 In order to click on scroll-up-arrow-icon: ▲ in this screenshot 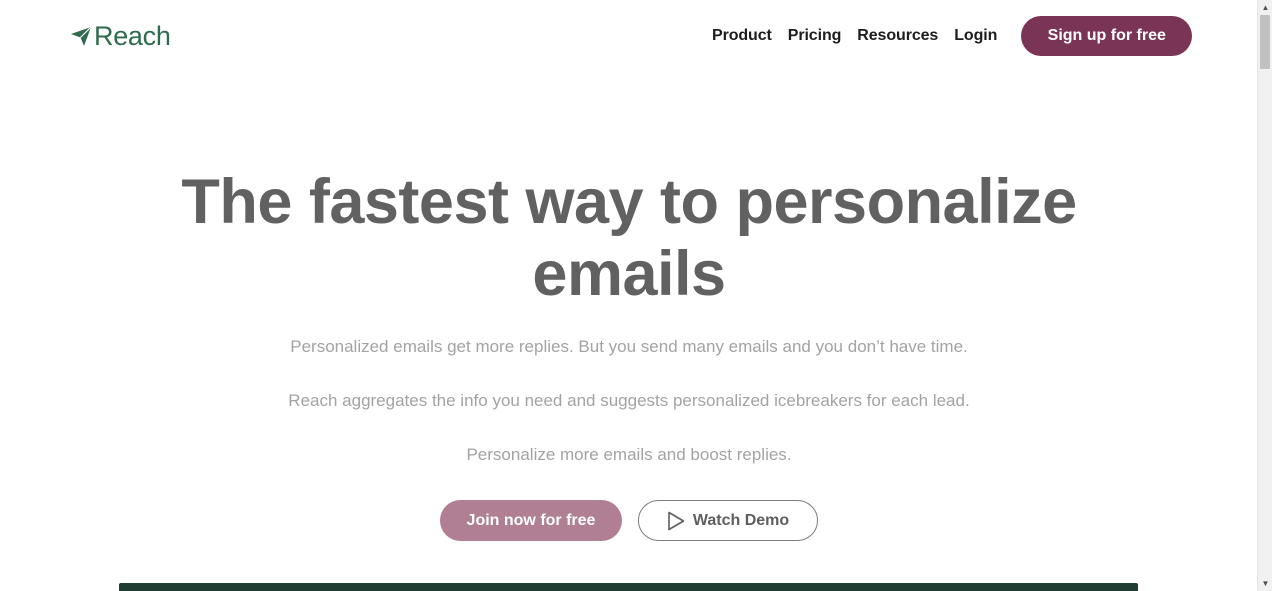, I will do `click(1265, 7)`.